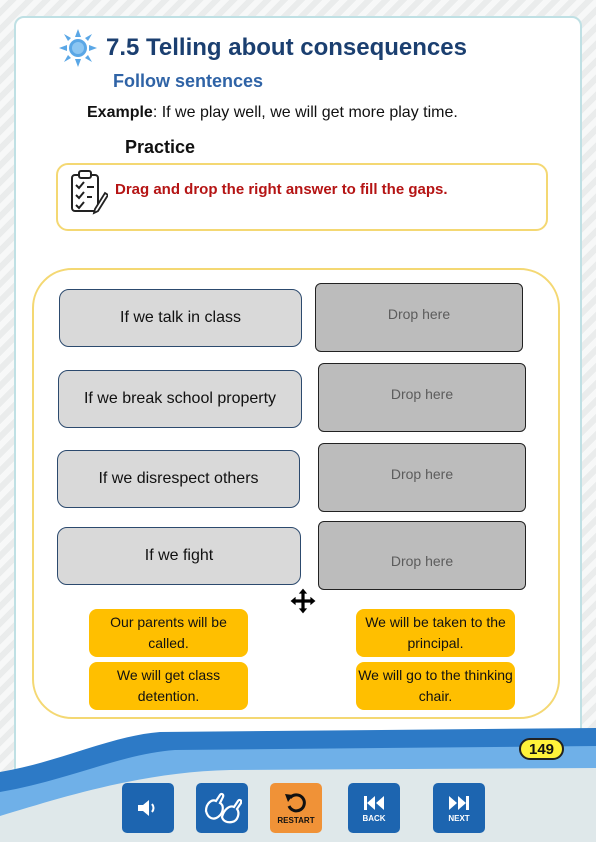 This screenshot has height=842, width=596. What do you see at coordinates (178, 479) in the screenshot?
I see `prompt-disrespect-others: If we disrespect others` at bounding box center [178, 479].